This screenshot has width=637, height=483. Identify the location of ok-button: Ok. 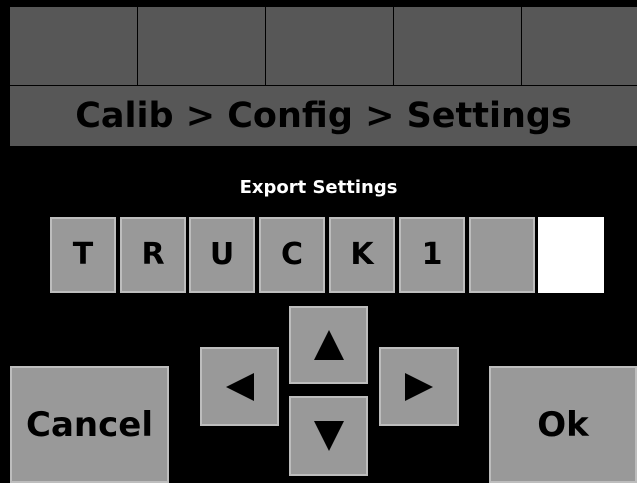
(563, 424).